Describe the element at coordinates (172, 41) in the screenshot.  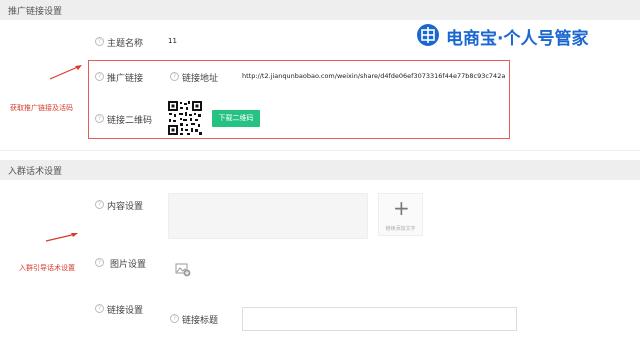
I see `topic-name-value: 11` at that location.